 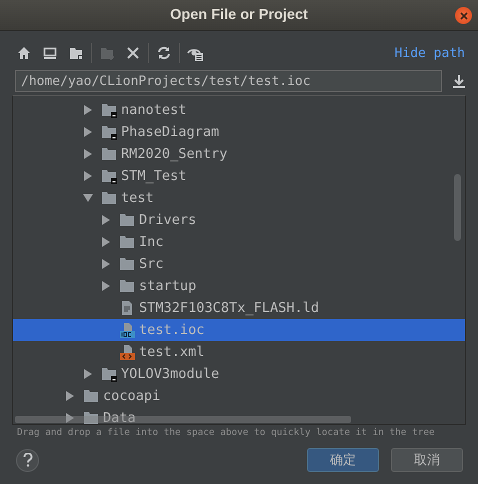 I want to click on close-button, so click(x=463, y=15).